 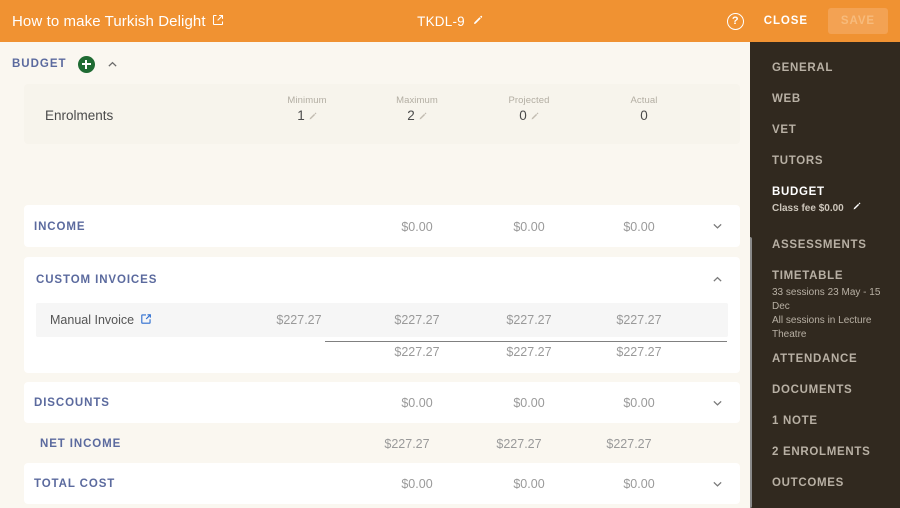 I want to click on sidebar-sub-timetable-sessions: 33 sessions 23 May - 15 Dec, so click(x=826, y=299).